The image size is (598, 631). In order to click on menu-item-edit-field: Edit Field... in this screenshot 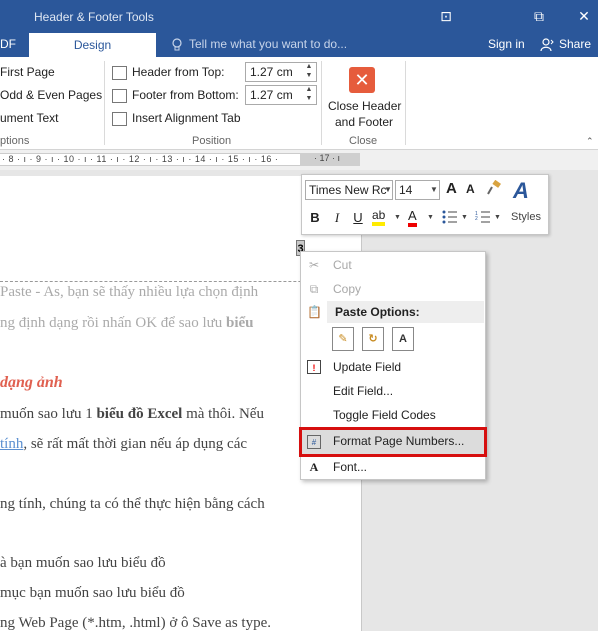, I will do `click(363, 391)`.